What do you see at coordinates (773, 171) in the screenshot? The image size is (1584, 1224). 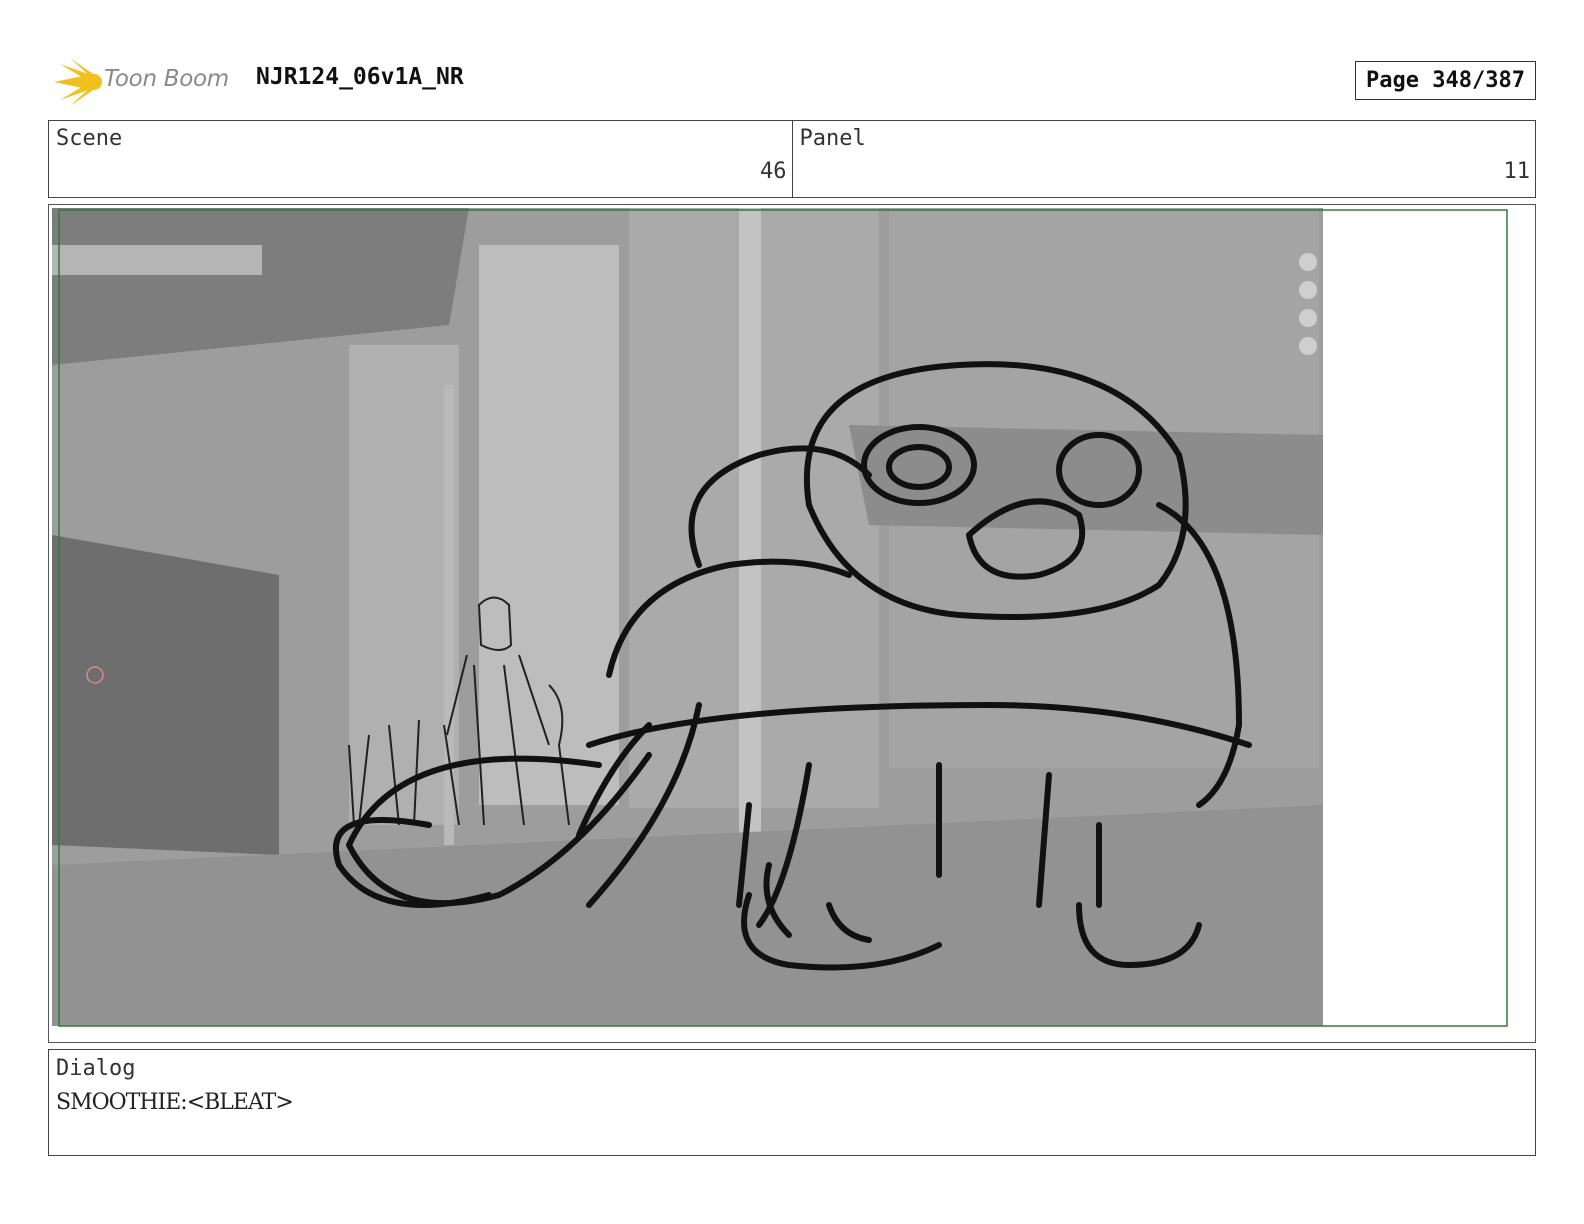 I see `scene-number: 46` at bounding box center [773, 171].